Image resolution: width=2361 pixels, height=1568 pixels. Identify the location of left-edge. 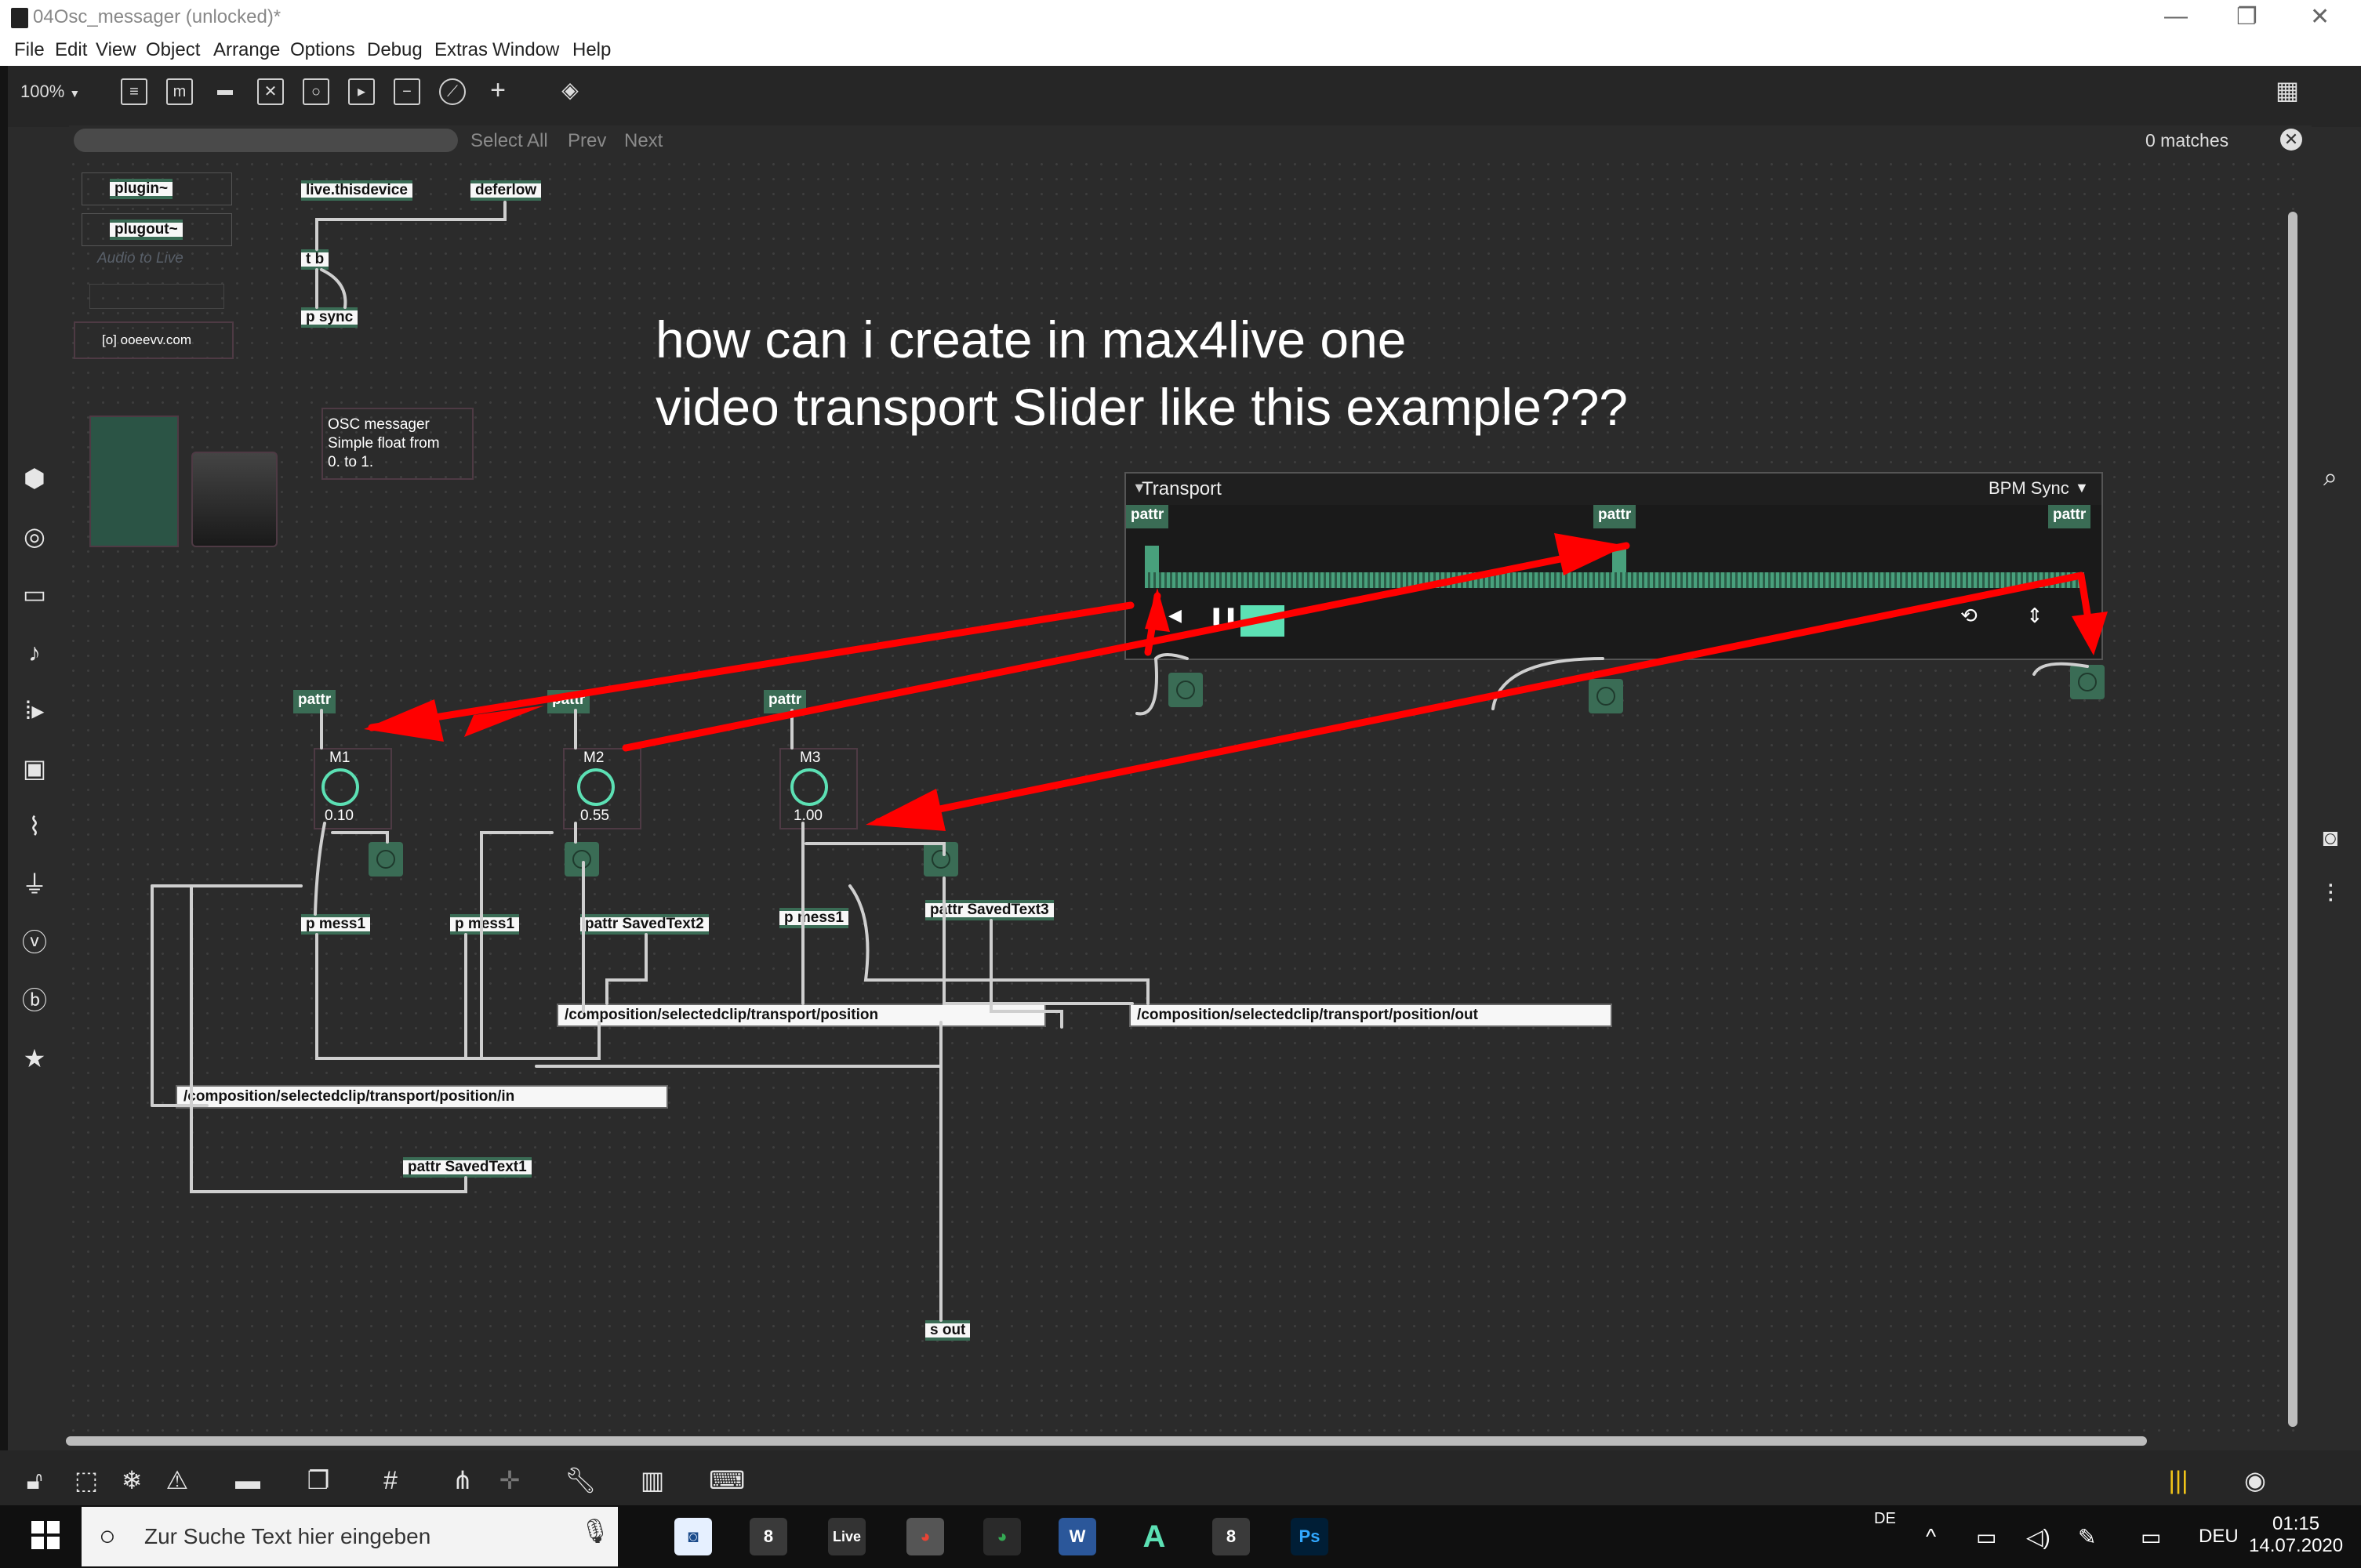
(4, 785).